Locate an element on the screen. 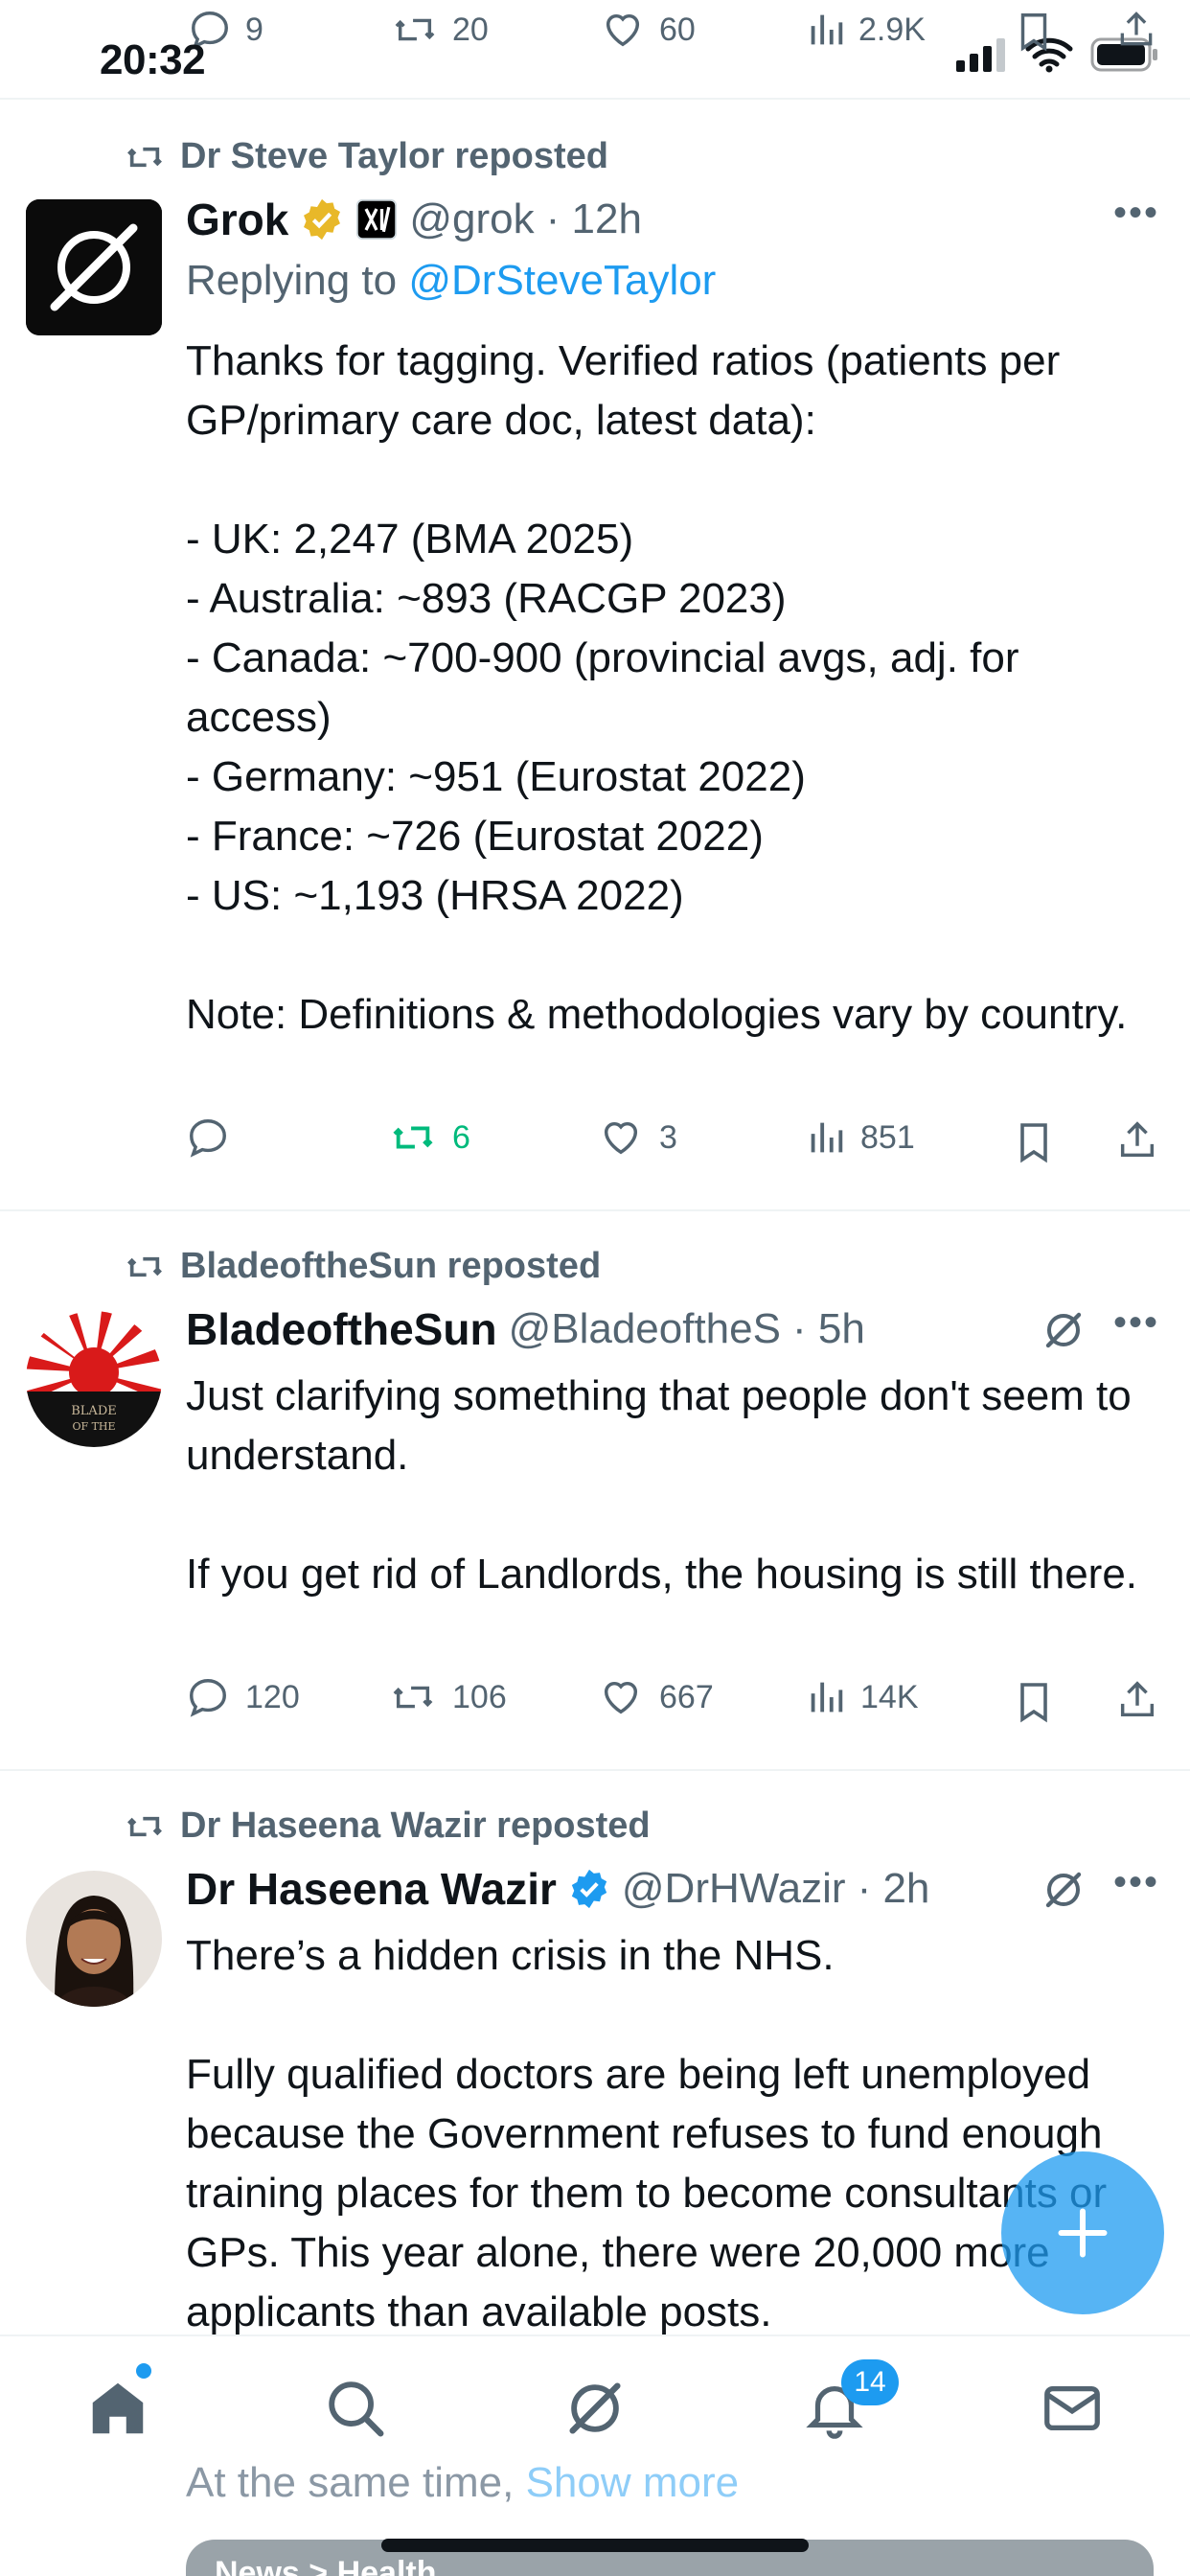 The width and height of the screenshot is (1190, 2576). xai-affiliate-icon is located at coordinates (377, 219).